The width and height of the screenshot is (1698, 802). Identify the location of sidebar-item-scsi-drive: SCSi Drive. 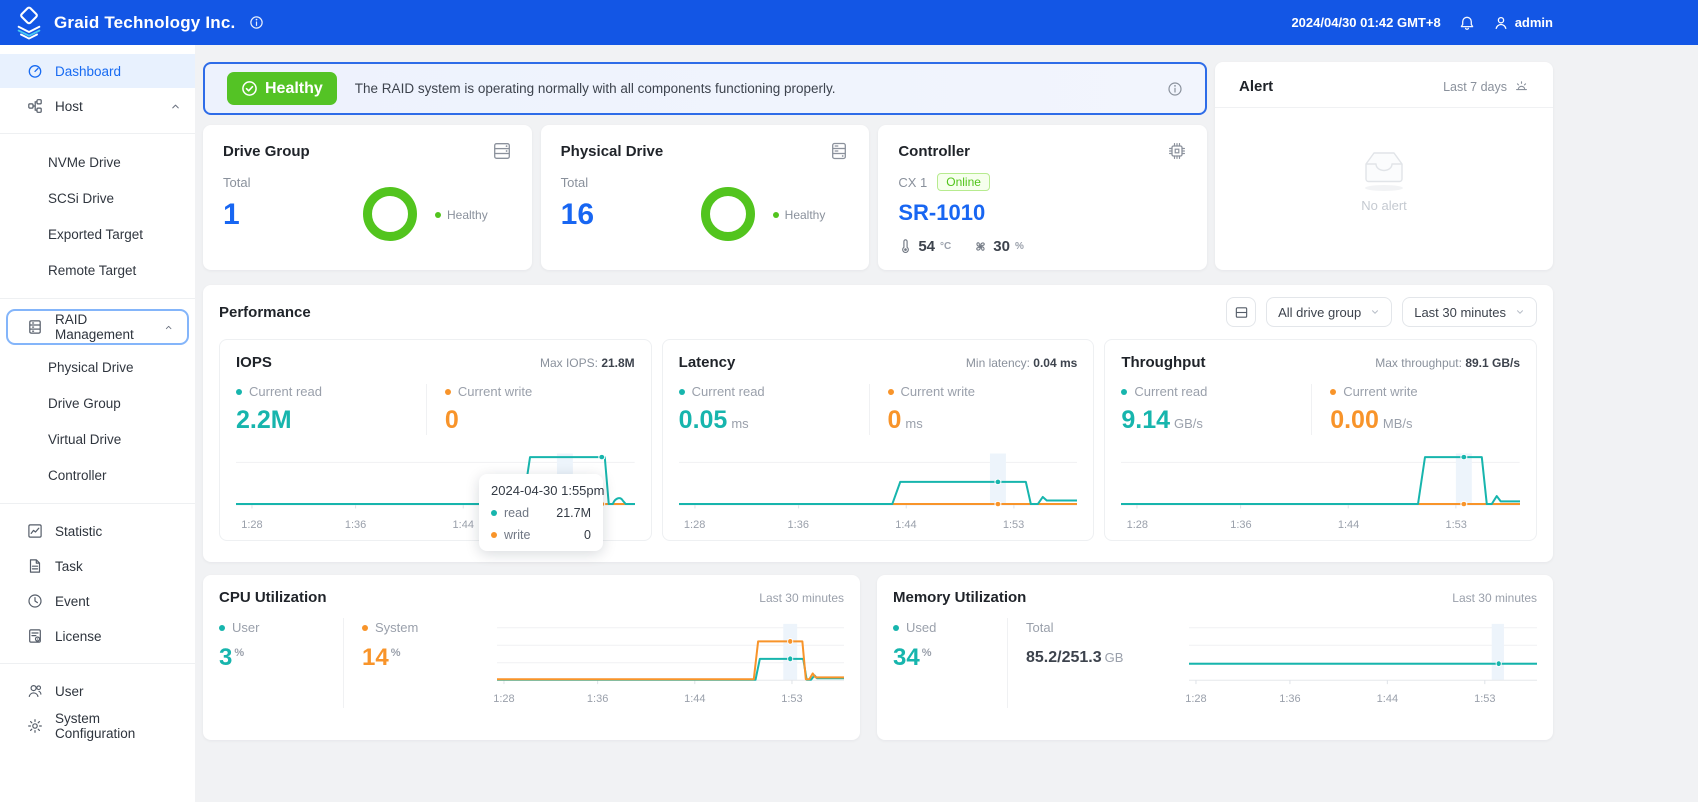
(97, 198).